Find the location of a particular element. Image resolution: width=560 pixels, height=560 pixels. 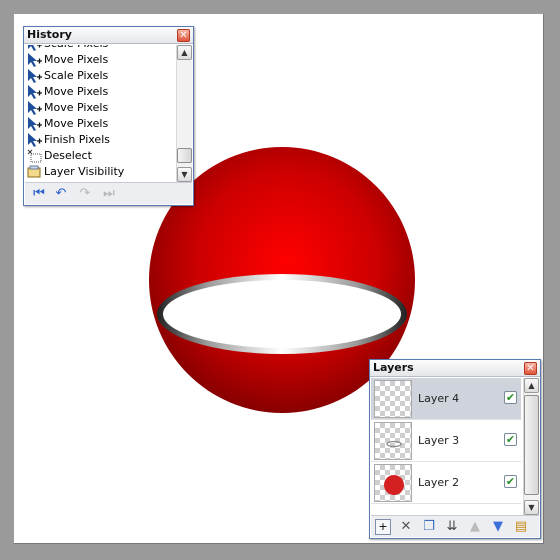

add-layer-icon: + is located at coordinates (383, 527).